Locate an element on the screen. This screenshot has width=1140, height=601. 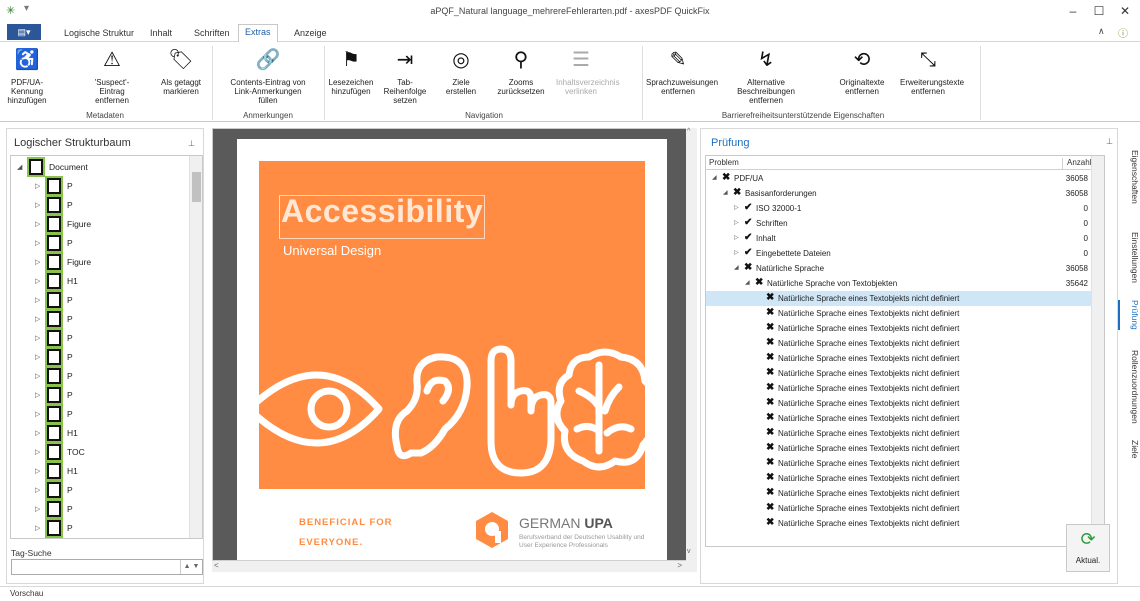
tag-search-spinner: ▲ ▼ is located at coordinates (191, 567).